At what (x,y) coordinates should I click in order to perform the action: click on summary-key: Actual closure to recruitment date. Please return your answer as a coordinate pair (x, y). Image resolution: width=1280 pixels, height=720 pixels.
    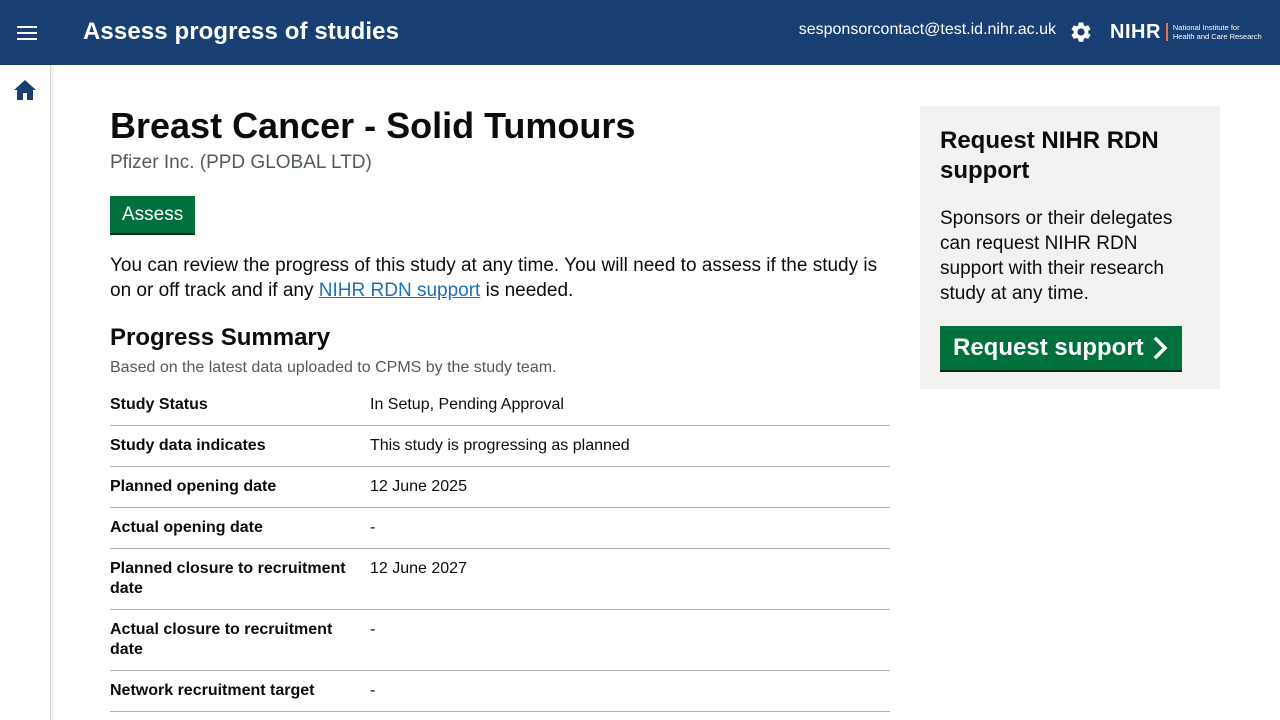
    Looking at the image, I should click on (221, 639).